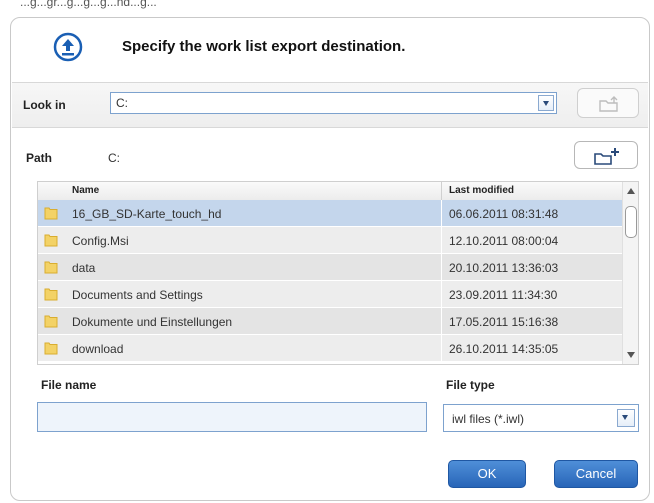 Image resolution: width=654 pixels, height=503 pixels. Describe the element at coordinates (504, 322) in the screenshot. I see `file-last-modified: 17.05.2011 15:16:38` at that location.